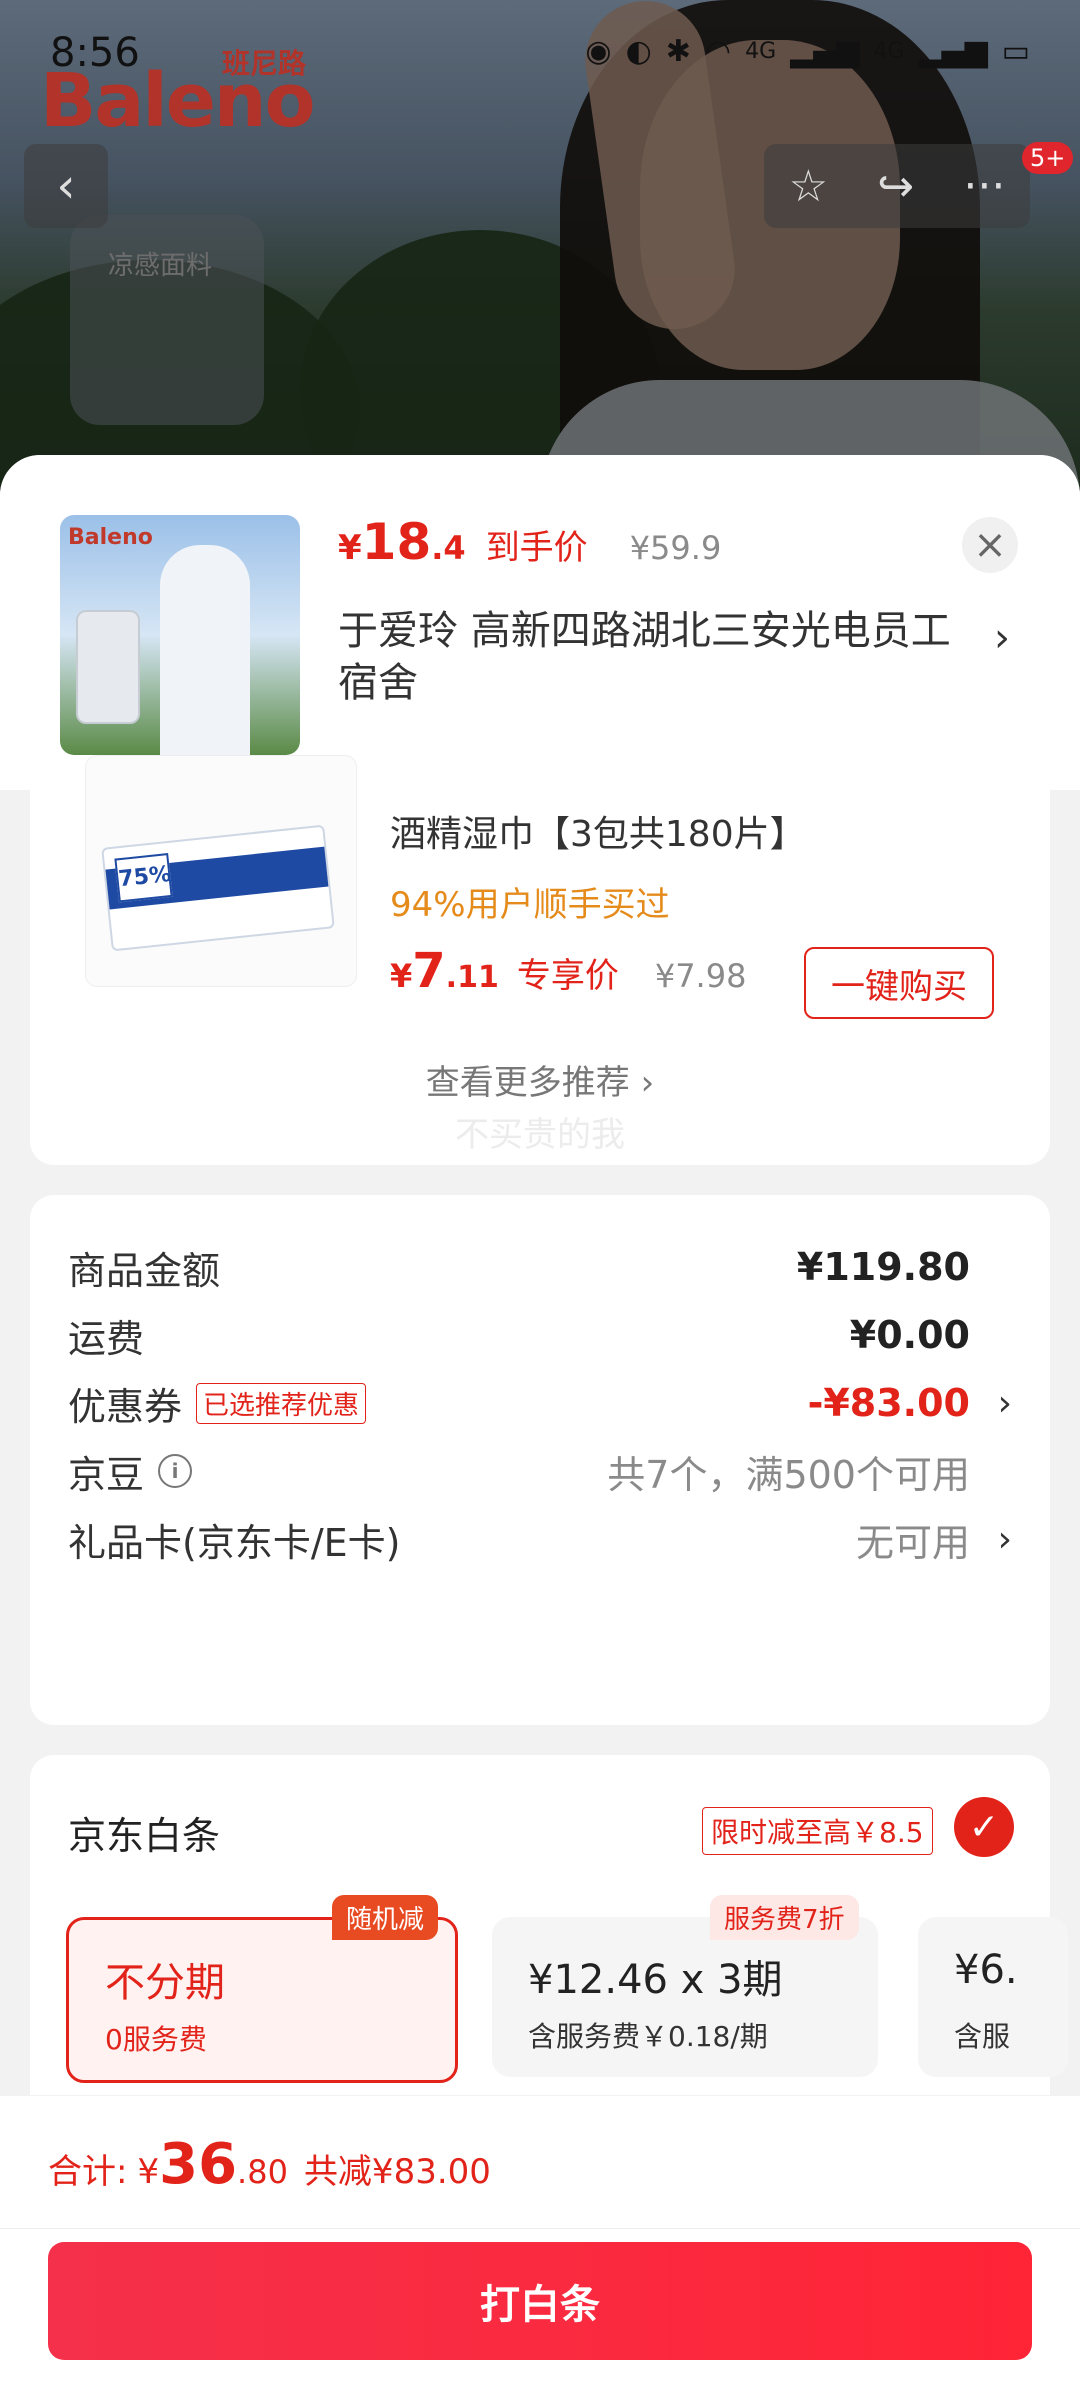 The image size is (1080, 2400). What do you see at coordinates (540, 1403) in the screenshot?
I see `coupon-row: 优惠券 已选推荐优惠 -¥83.00 ›` at bounding box center [540, 1403].